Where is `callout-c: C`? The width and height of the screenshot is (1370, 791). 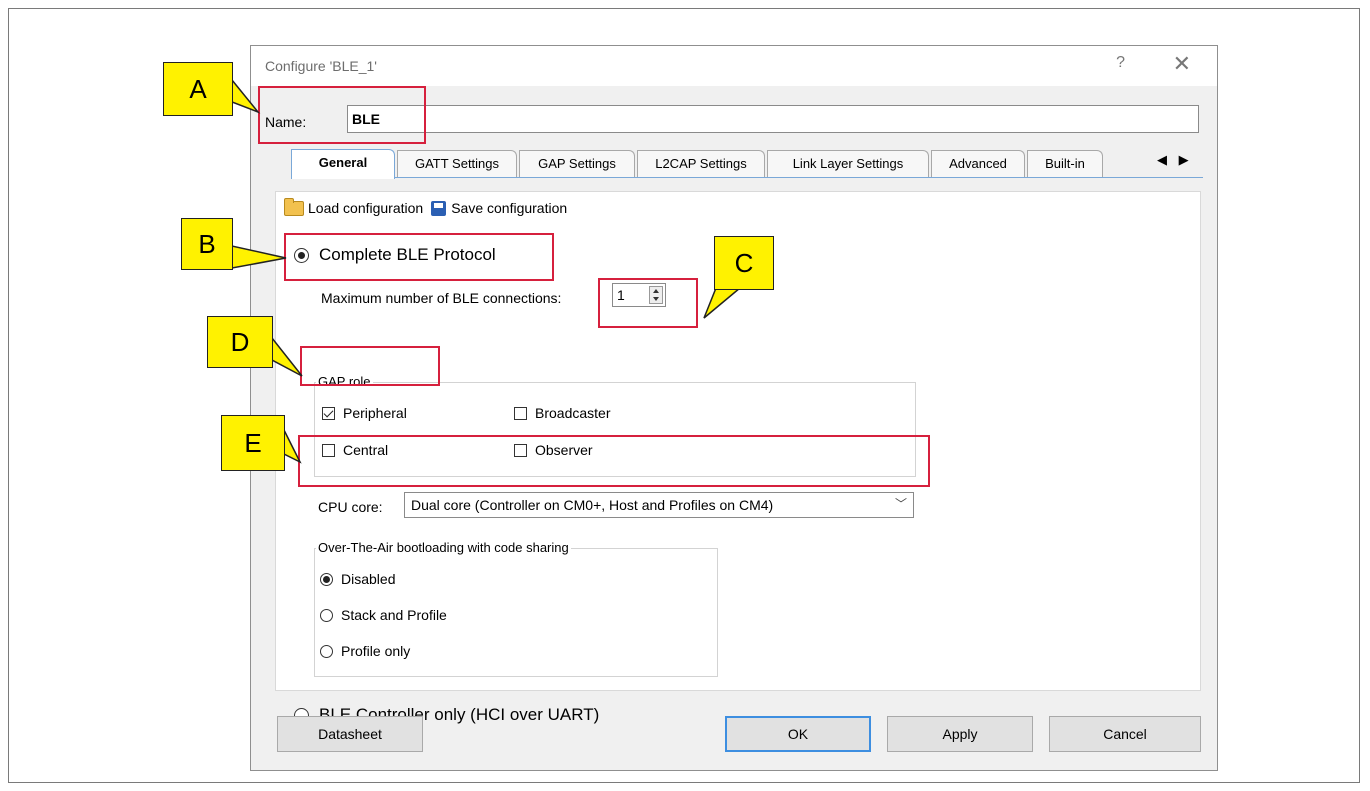 callout-c: C is located at coordinates (744, 263).